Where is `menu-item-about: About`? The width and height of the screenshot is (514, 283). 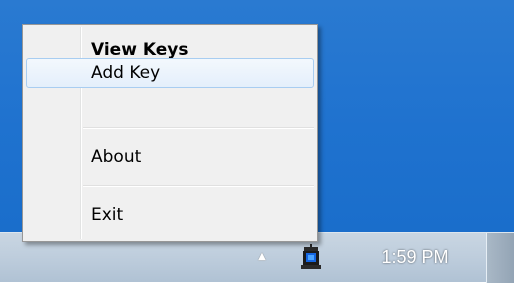 menu-item-about: About is located at coordinates (170, 157).